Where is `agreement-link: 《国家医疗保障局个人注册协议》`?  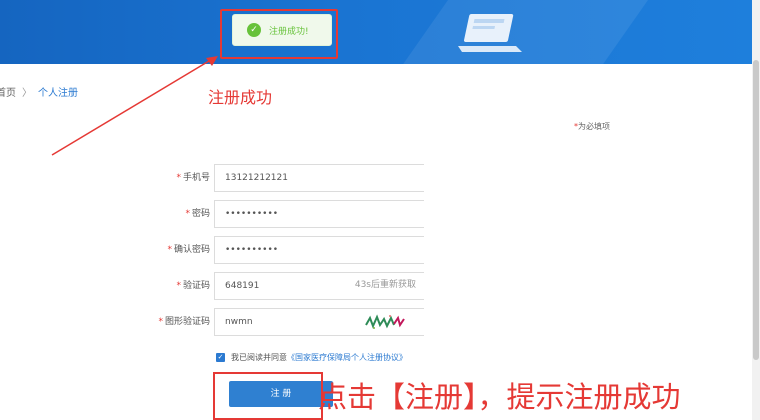
agreement-link: 《国家医疗保障局个人注册协议》 is located at coordinates (347, 357).